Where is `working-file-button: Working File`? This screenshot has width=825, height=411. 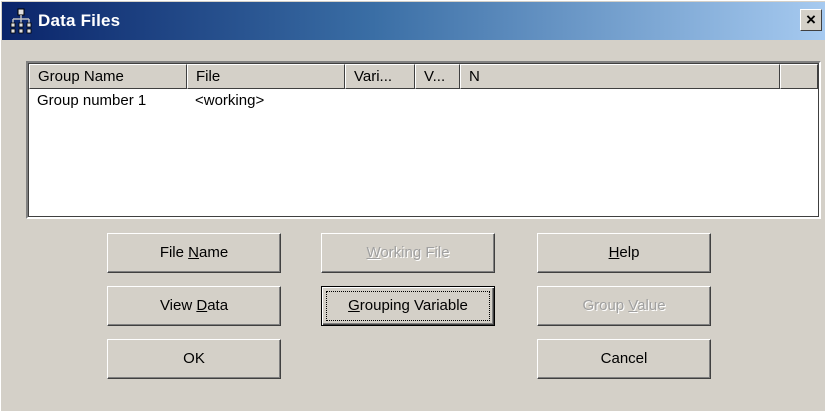 working-file-button: Working File is located at coordinates (408, 253).